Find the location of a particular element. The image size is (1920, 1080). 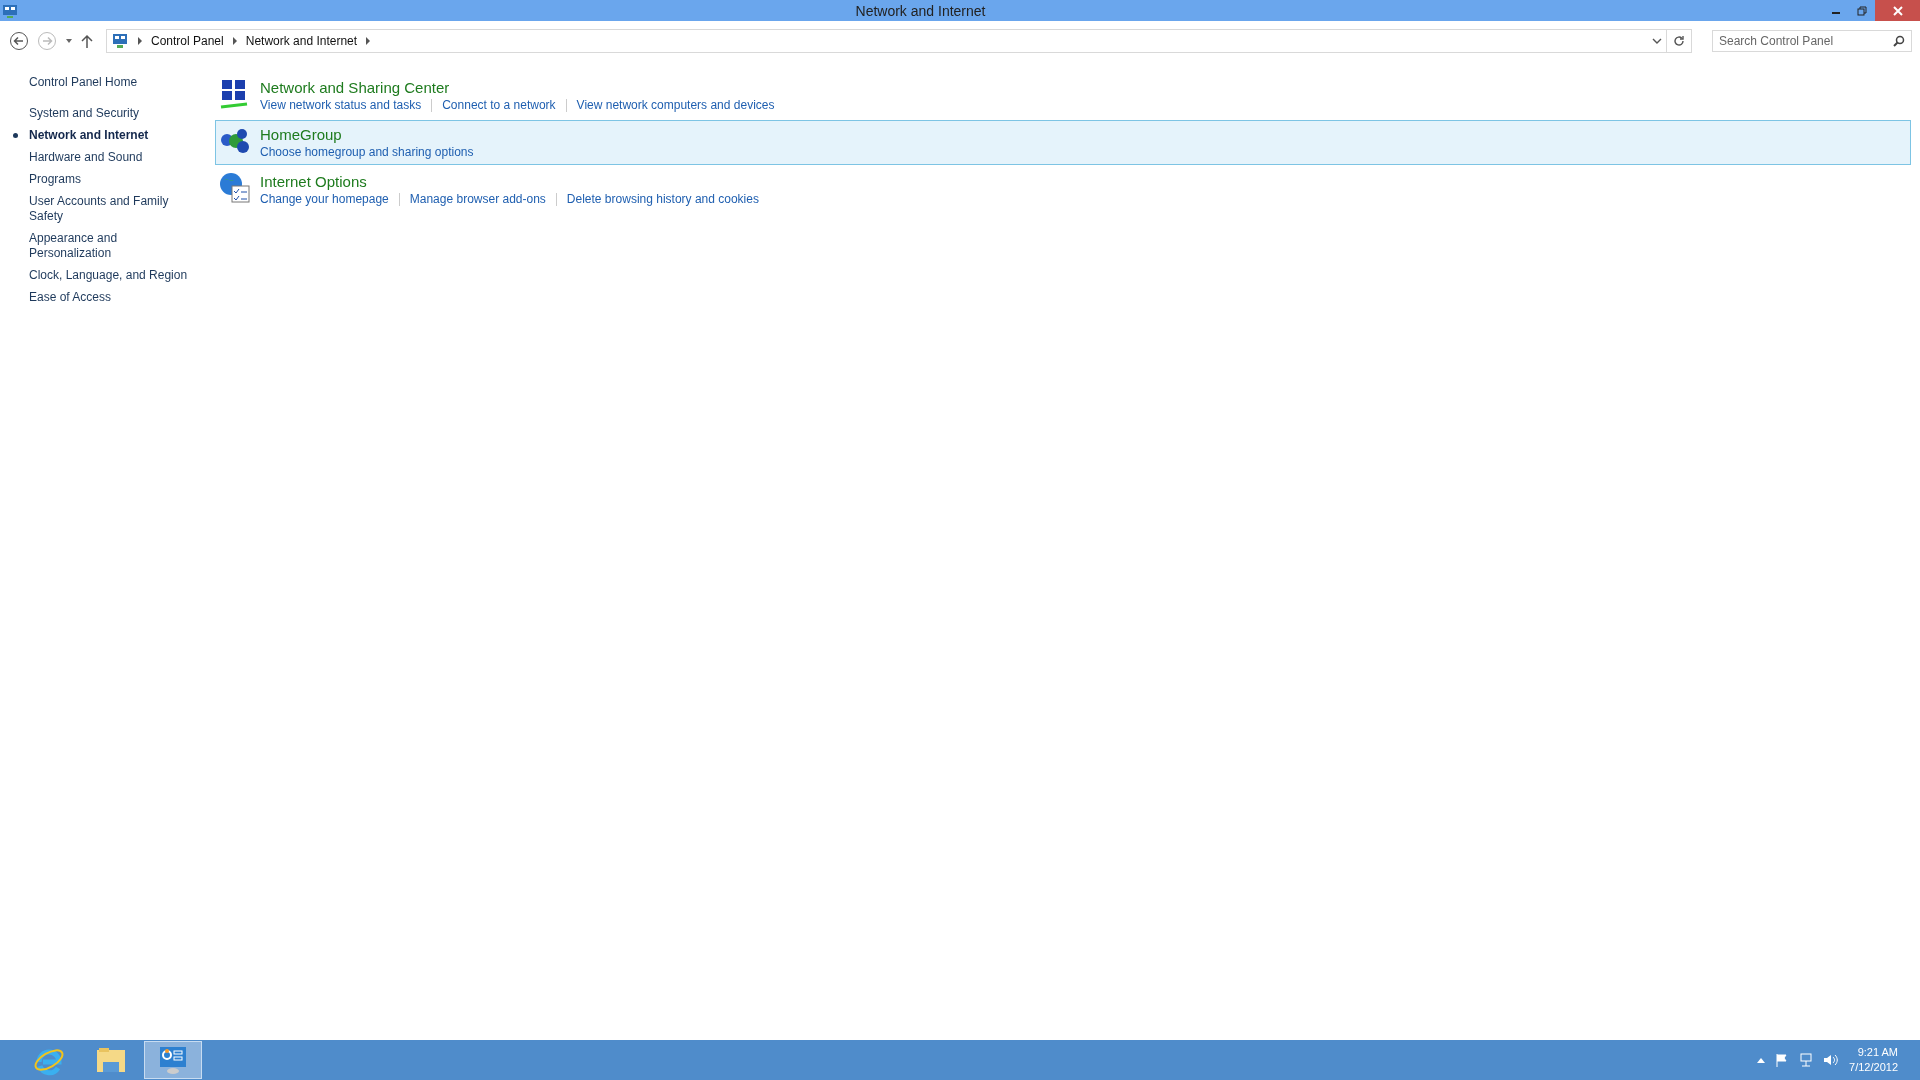

sidebar-item: Clock, Language, and Region is located at coordinates (109, 275).